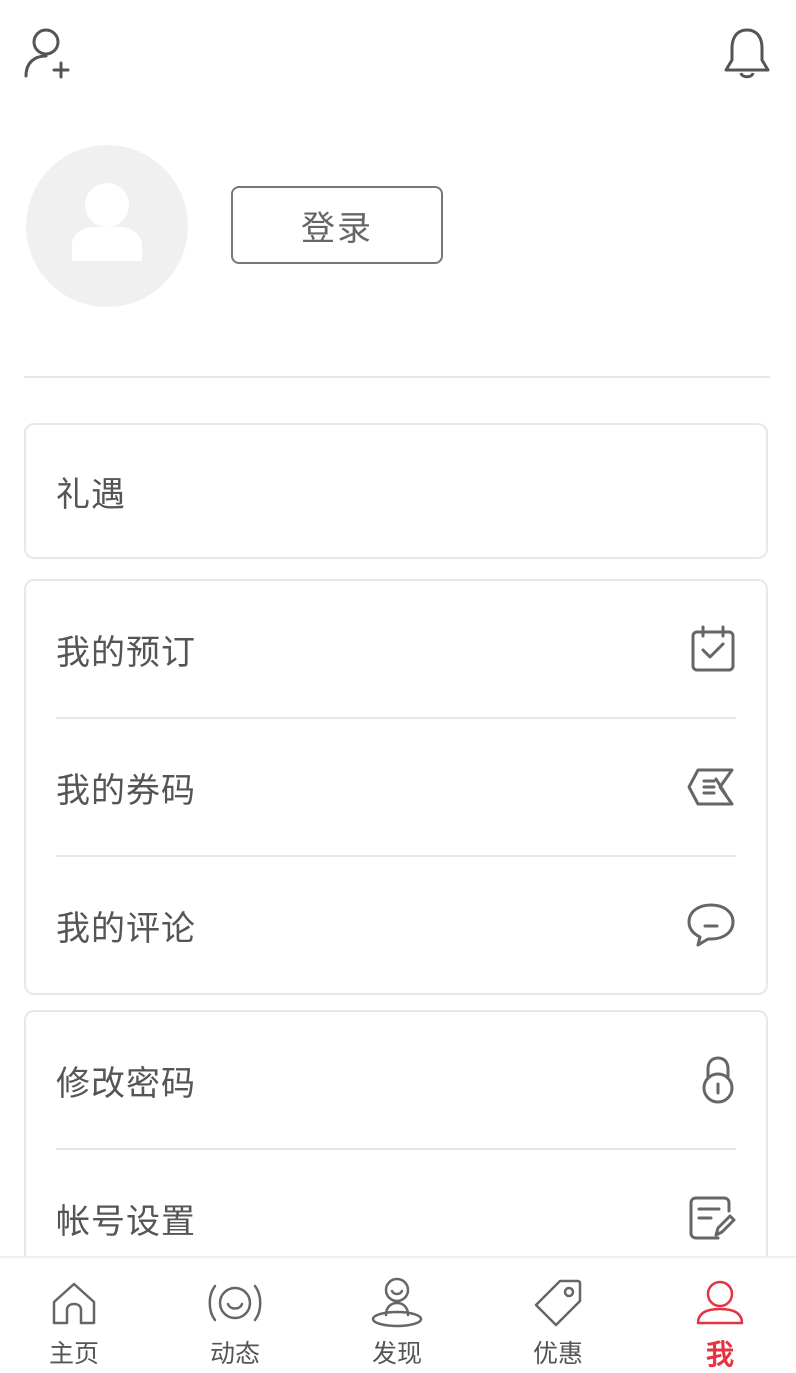 This screenshot has width=796, height=1373. What do you see at coordinates (747, 53) in the screenshot?
I see `bell-icon` at bounding box center [747, 53].